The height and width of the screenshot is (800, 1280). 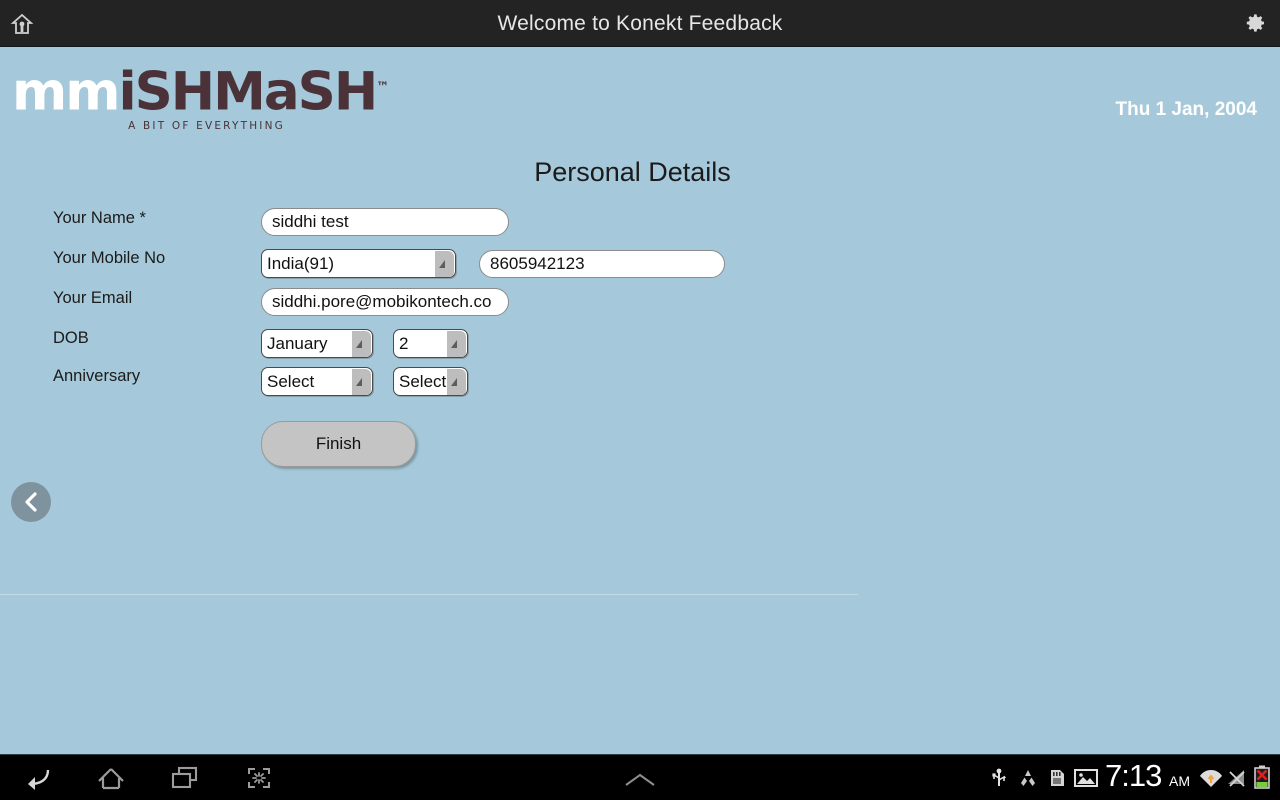 I want to click on dob-month-select: January, so click(x=317, y=343).